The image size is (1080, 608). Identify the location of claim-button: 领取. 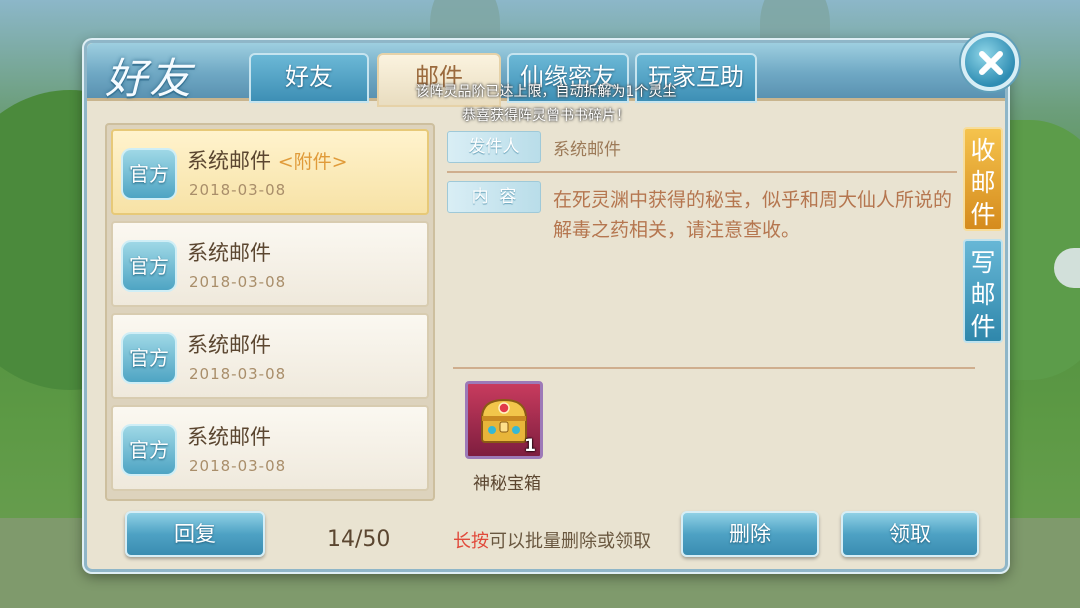
(910, 534).